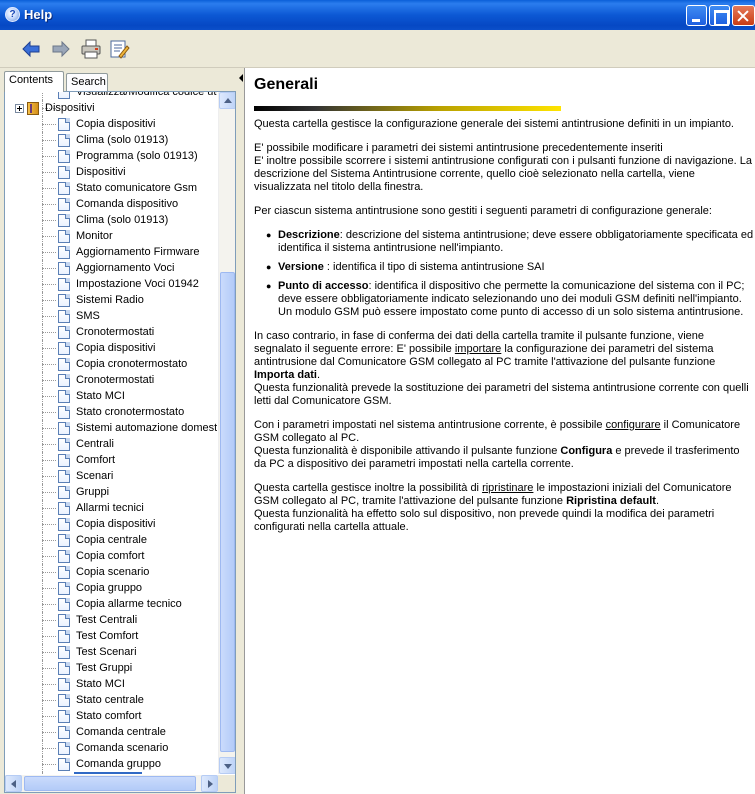 The width and height of the screenshot is (755, 794). I want to click on tree-item-label: Gruppi, so click(93, 492).